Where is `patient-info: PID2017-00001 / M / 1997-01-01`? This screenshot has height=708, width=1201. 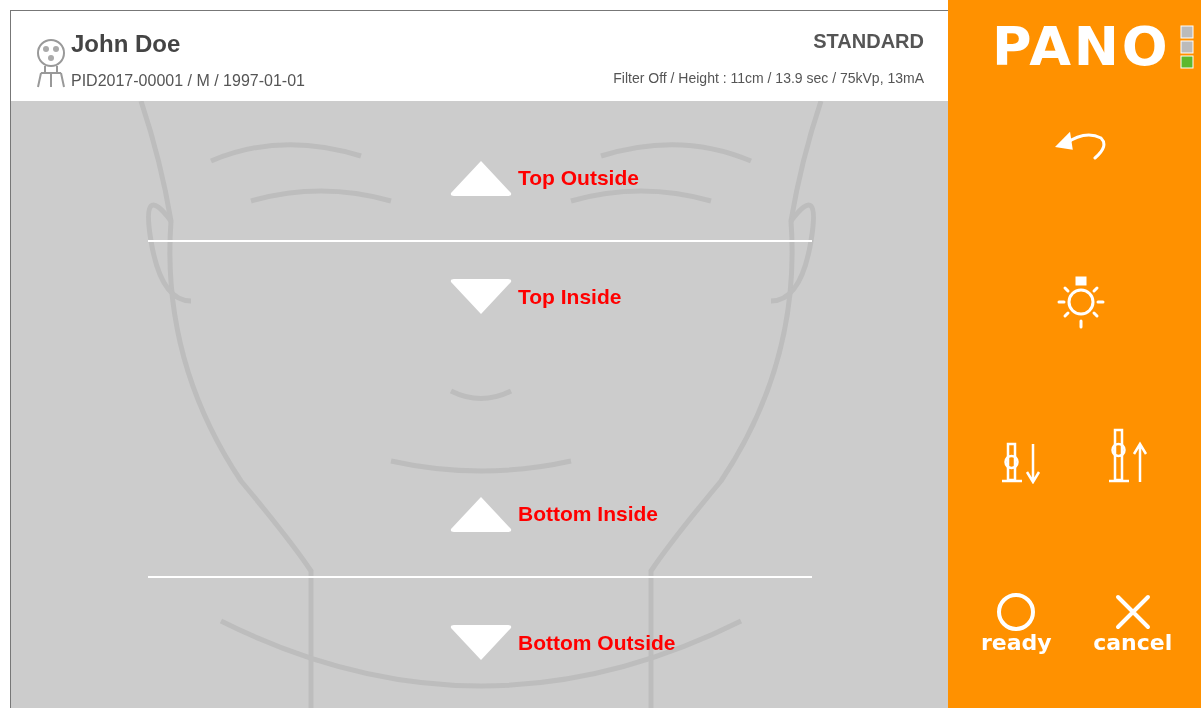 patient-info: PID2017-00001 / M / 1997-01-01 is located at coordinates (188, 81).